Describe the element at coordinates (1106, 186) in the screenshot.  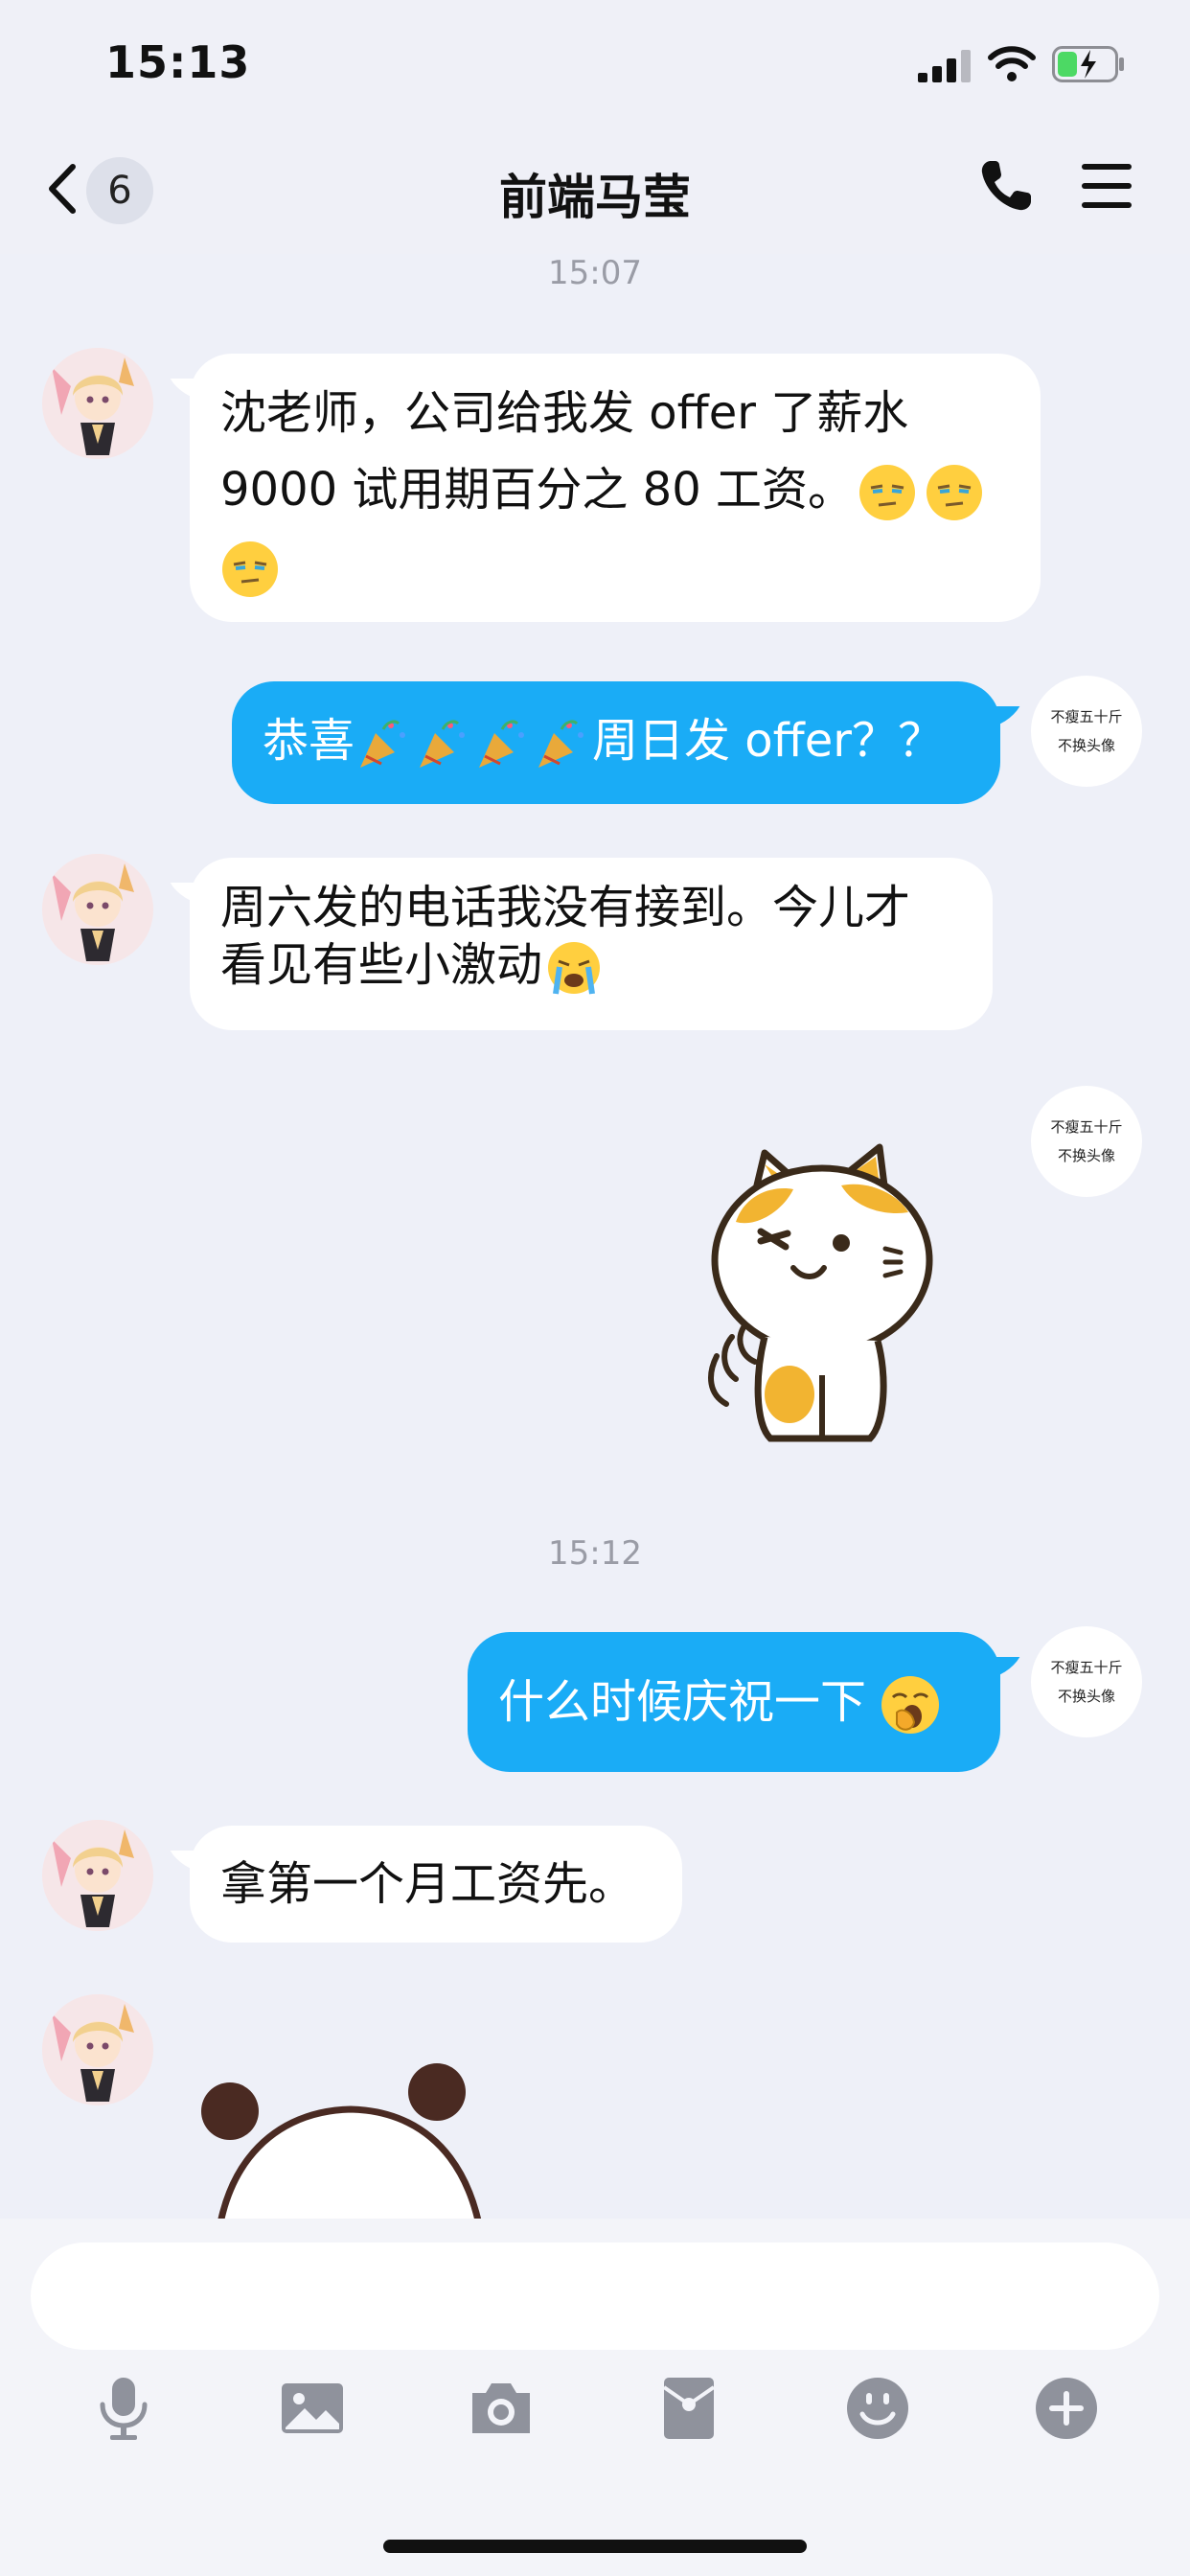
I see `menu-icon` at that location.